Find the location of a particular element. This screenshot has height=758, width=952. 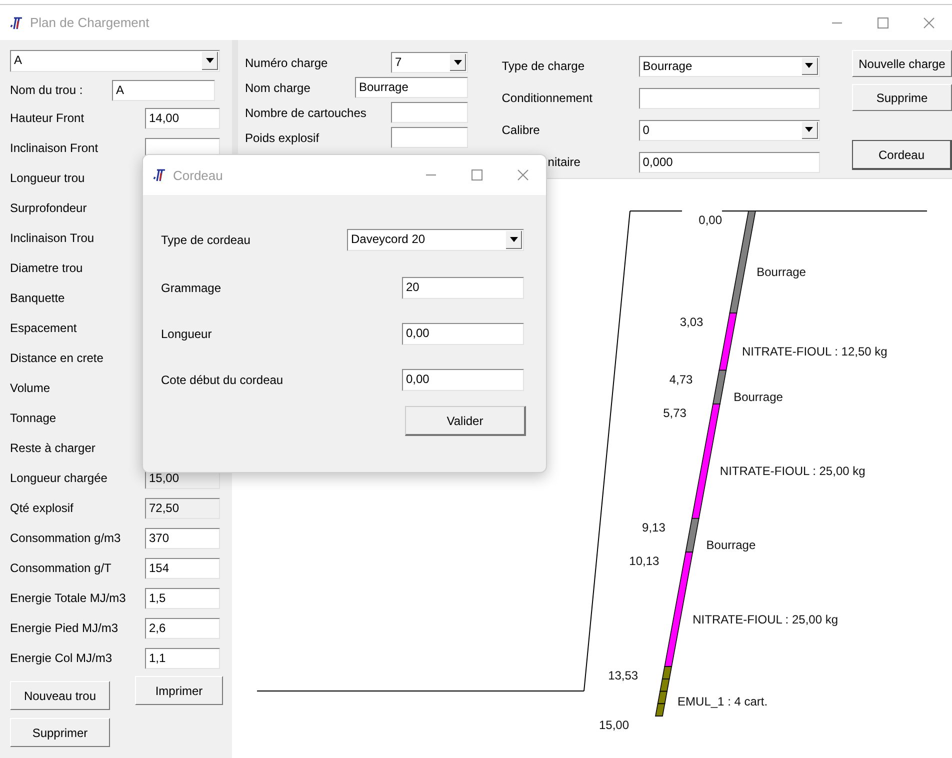

field-label: Conditionnement is located at coordinates (548, 98).